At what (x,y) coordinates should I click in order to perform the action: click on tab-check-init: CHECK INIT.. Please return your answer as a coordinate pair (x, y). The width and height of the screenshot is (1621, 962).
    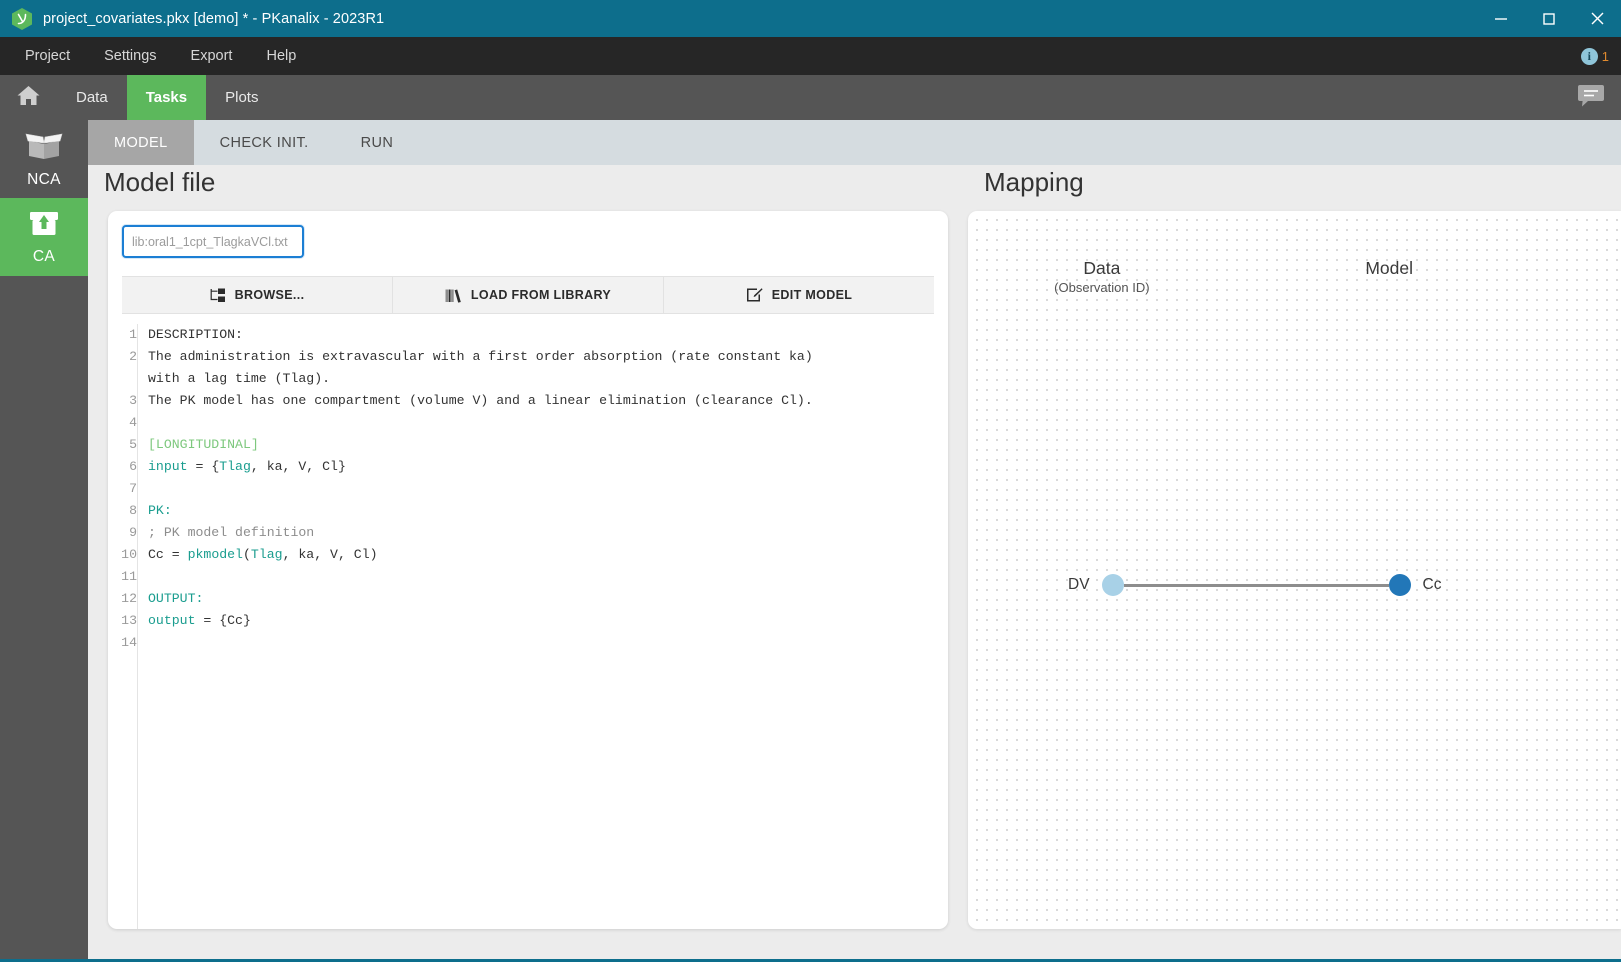
    Looking at the image, I should click on (264, 142).